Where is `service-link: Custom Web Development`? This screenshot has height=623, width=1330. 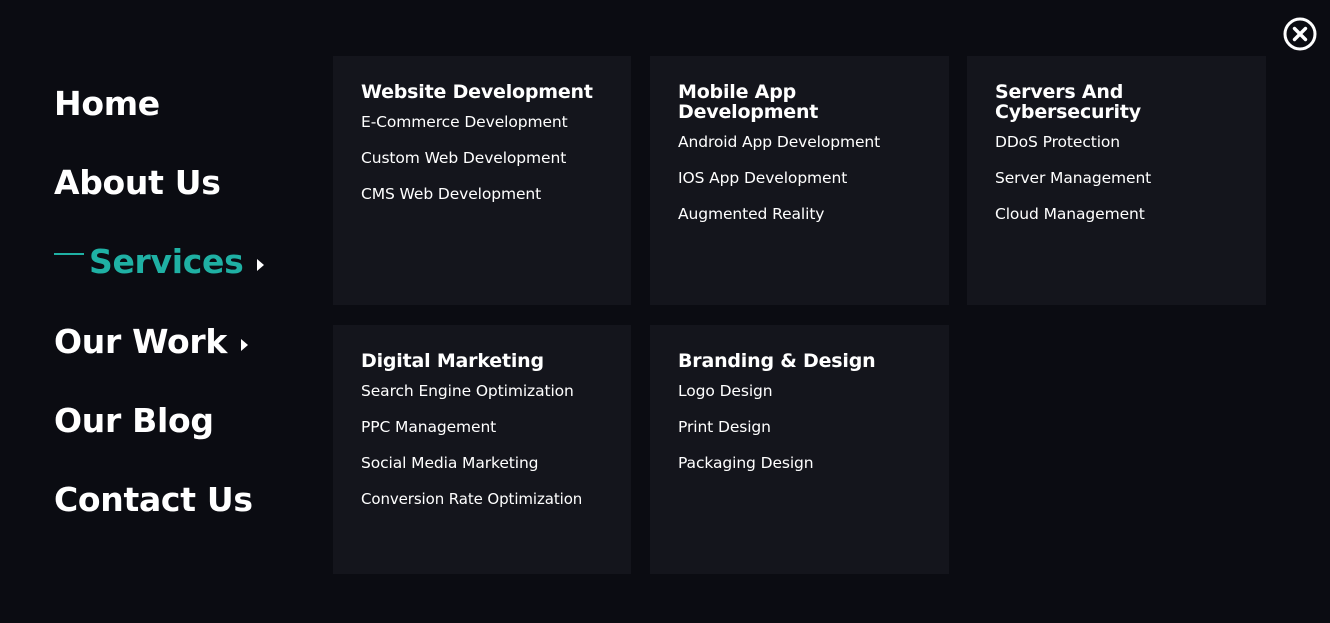
service-link: Custom Web Development is located at coordinates (482, 158).